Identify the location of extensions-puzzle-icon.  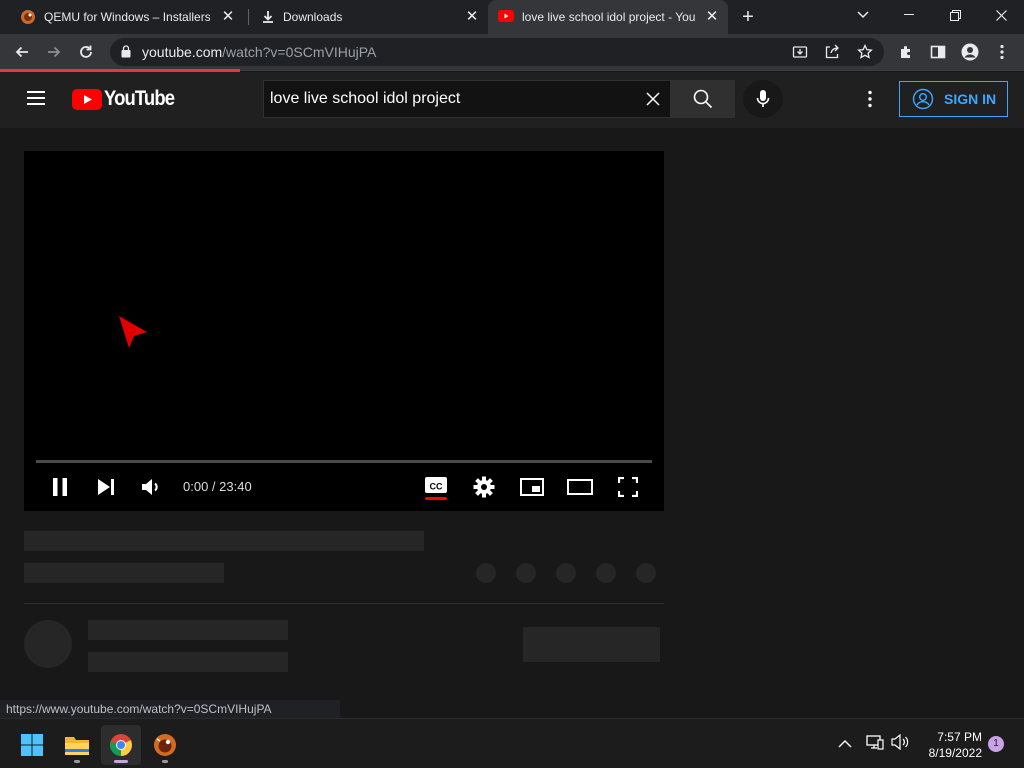
(906, 52).